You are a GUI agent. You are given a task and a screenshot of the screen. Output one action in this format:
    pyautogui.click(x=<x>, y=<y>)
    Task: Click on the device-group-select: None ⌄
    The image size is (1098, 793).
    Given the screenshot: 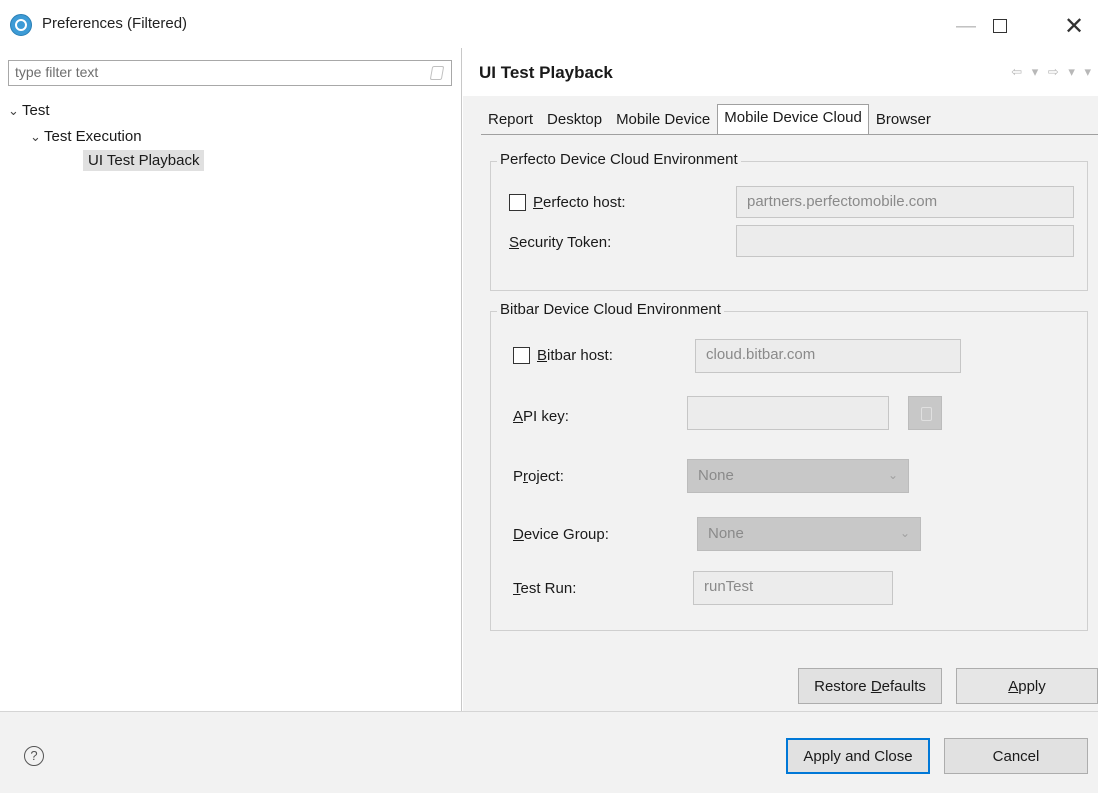 What is the action you would take?
    pyautogui.click(x=809, y=534)
    